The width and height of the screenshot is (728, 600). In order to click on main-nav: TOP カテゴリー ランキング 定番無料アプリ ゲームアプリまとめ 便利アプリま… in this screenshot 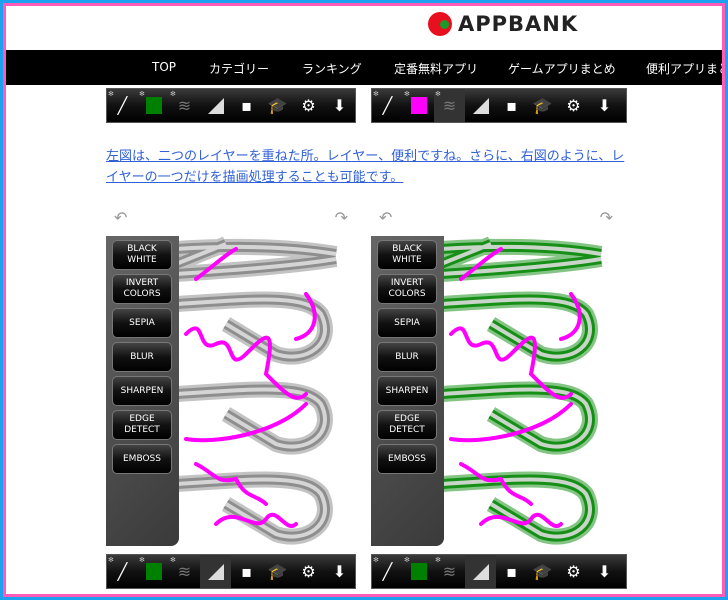, I will do `click(364, 67)`.